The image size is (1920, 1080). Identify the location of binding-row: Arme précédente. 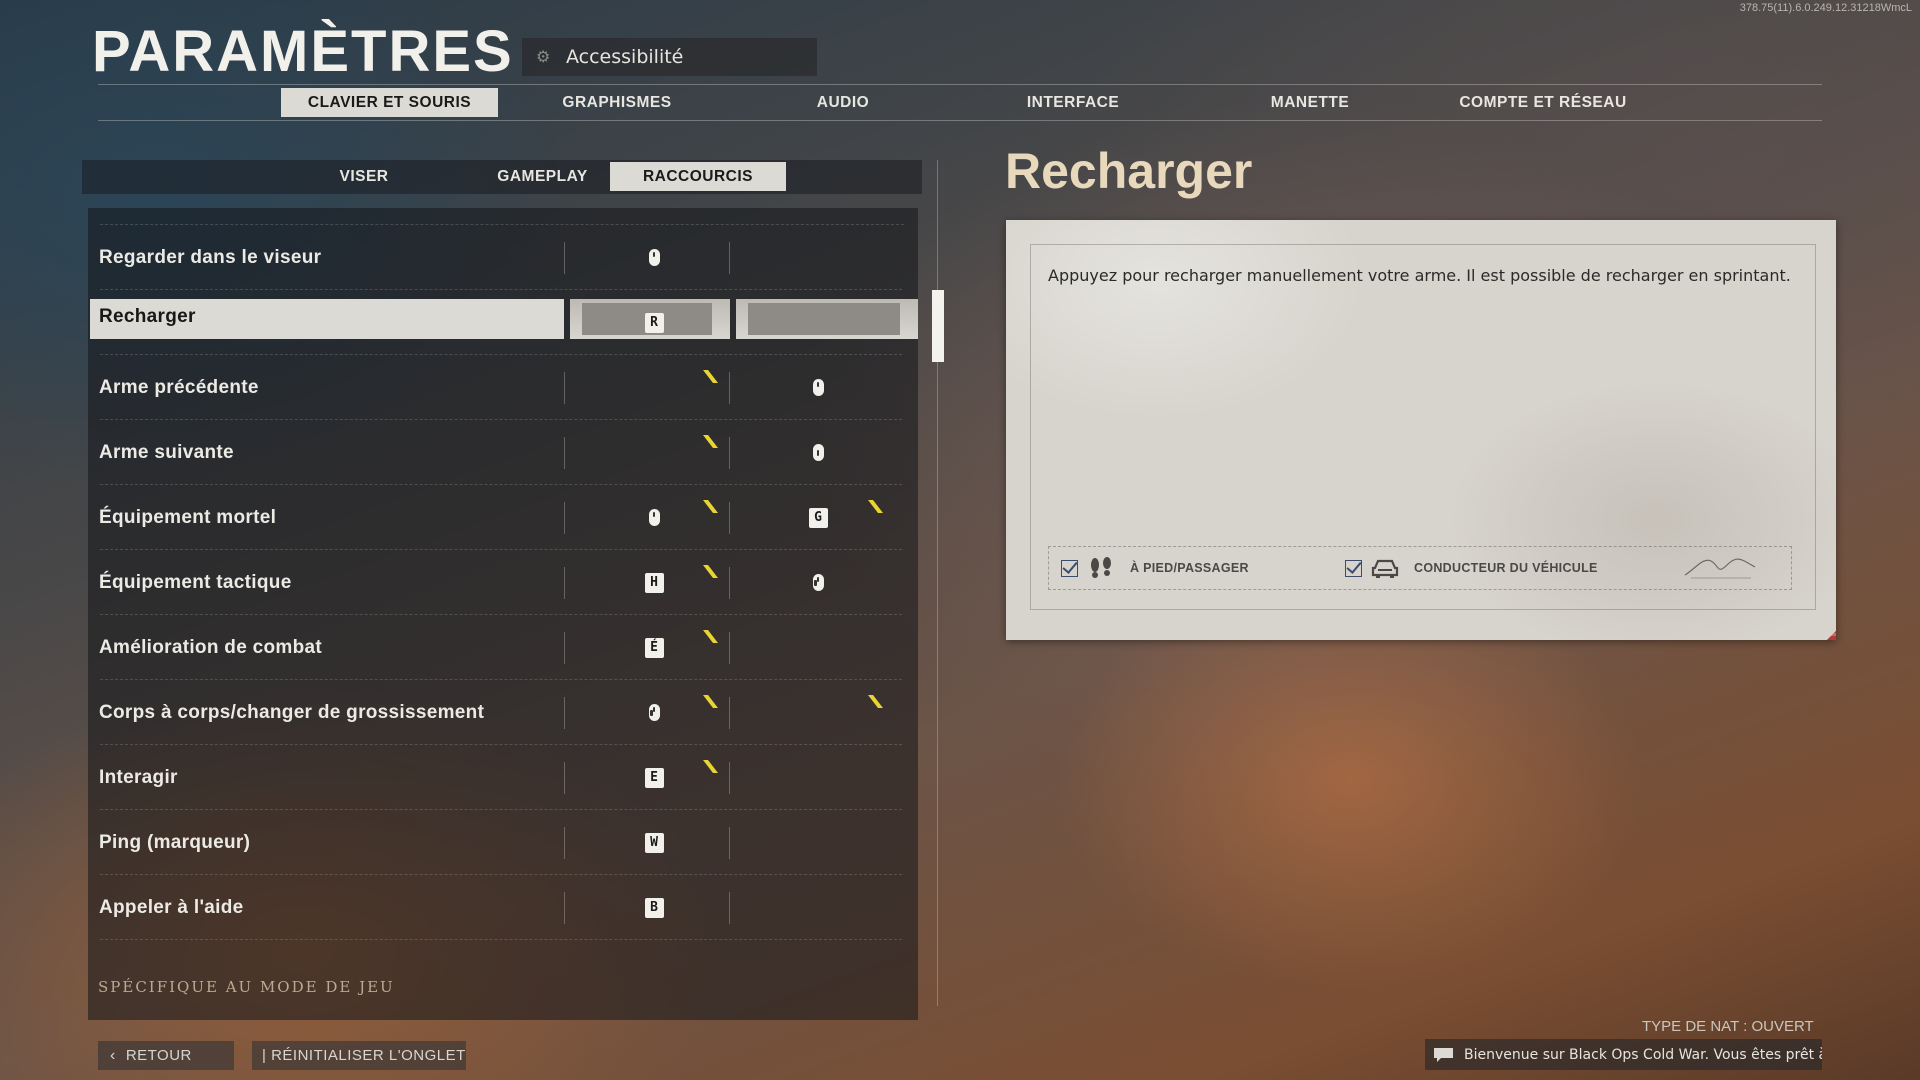
(502, 387).